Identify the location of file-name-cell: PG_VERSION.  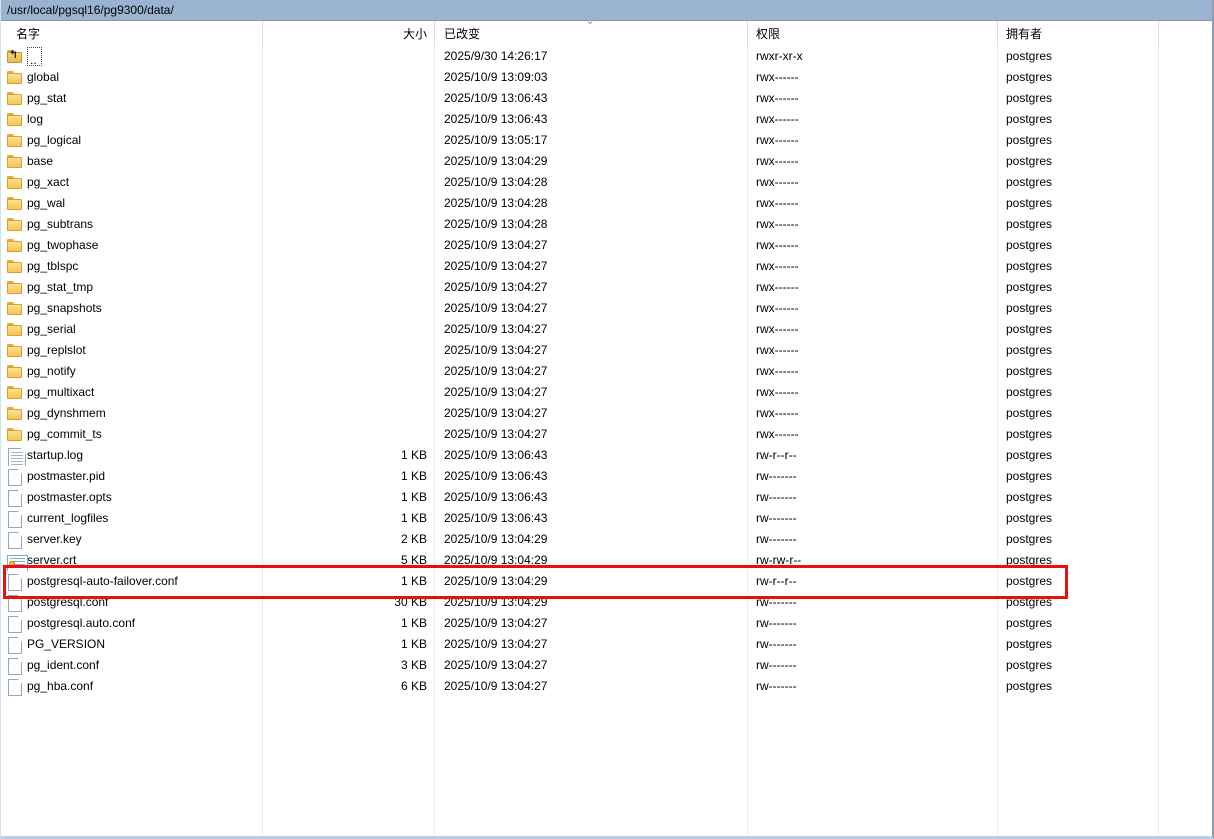
(132, 644).